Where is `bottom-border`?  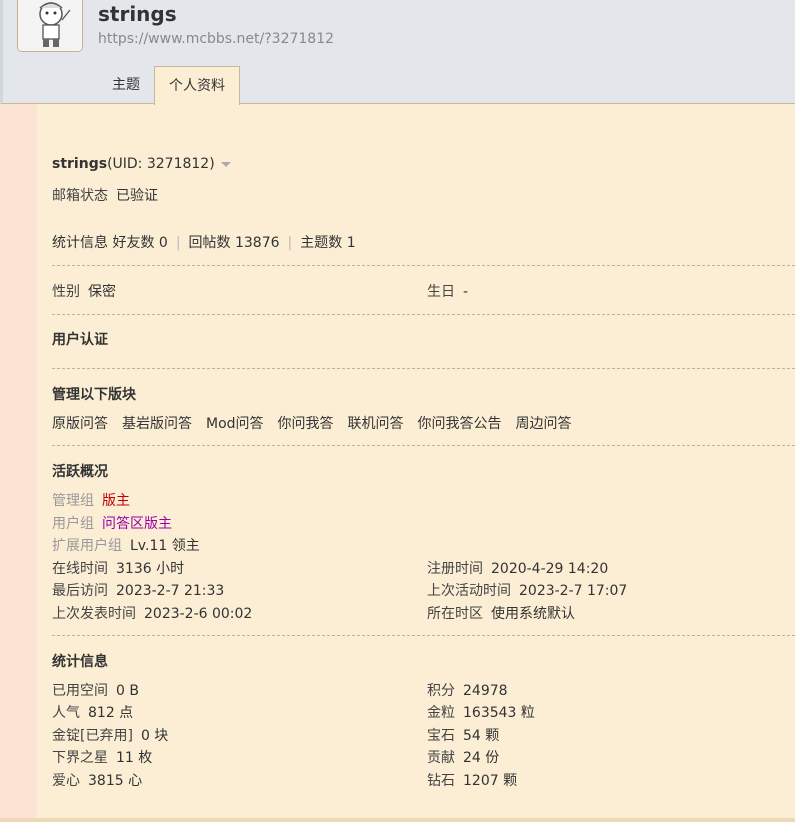
bottom-border is located at coordinates (397, 820).